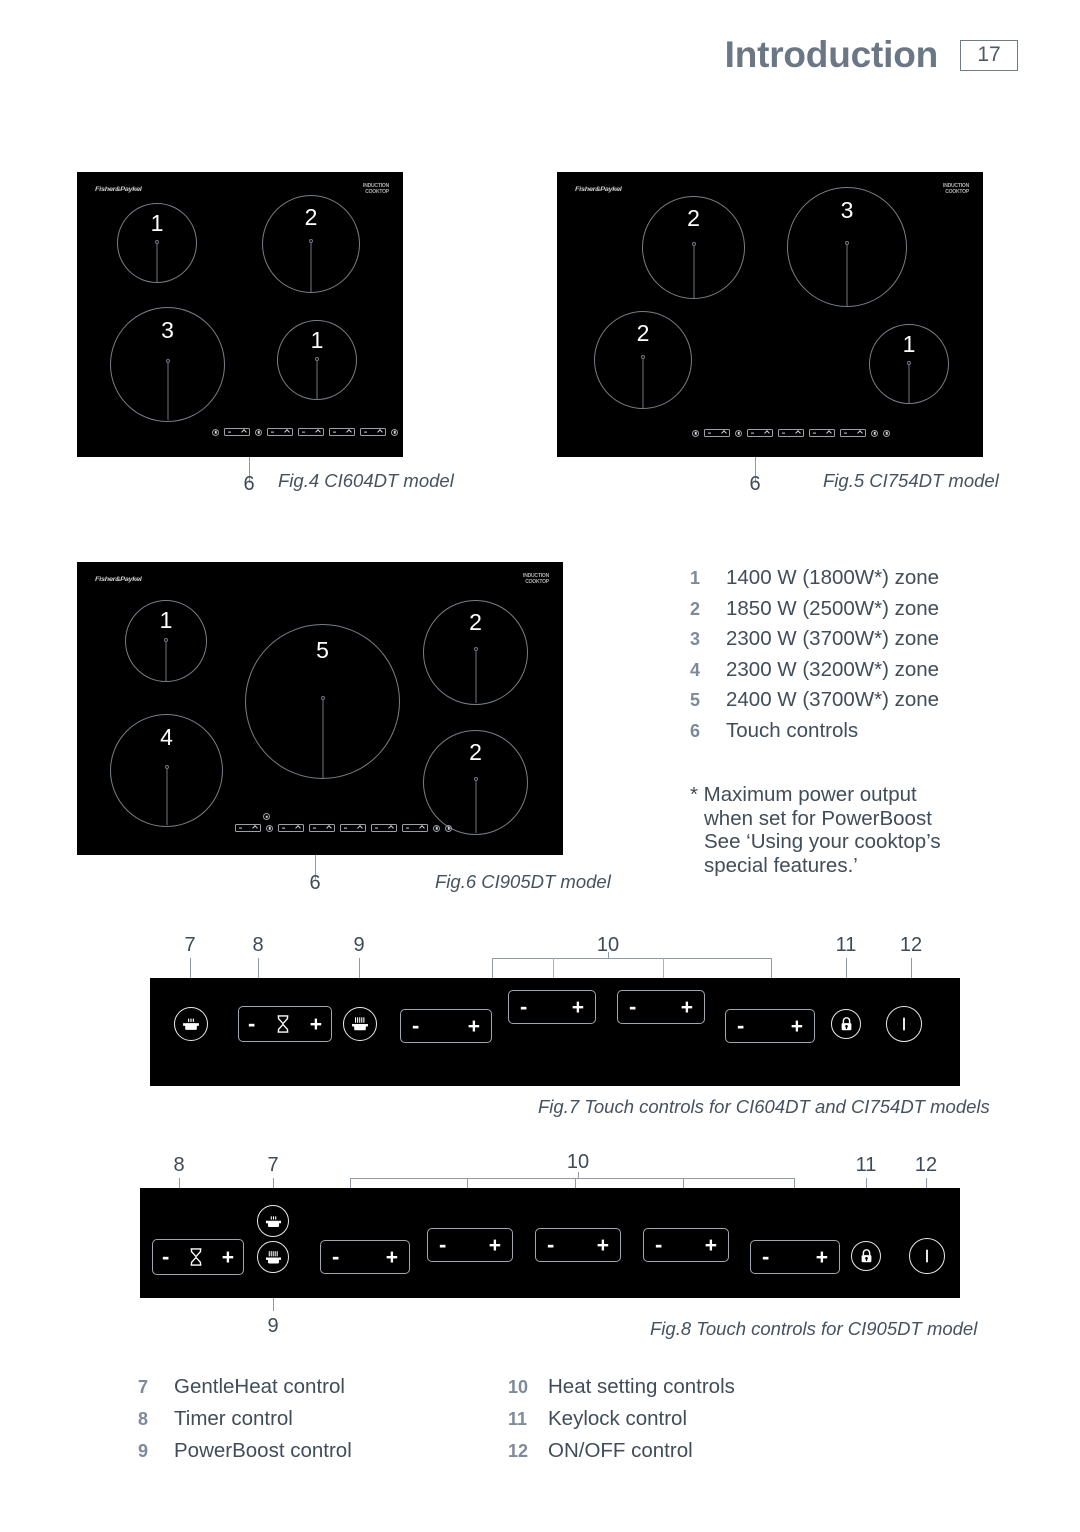 This screenshot has width=1080, height=1532. What do you see at coordinates (143, 1451) in the screenshot?
I see `legend-number: 9` at bounding box center [143, 1451].